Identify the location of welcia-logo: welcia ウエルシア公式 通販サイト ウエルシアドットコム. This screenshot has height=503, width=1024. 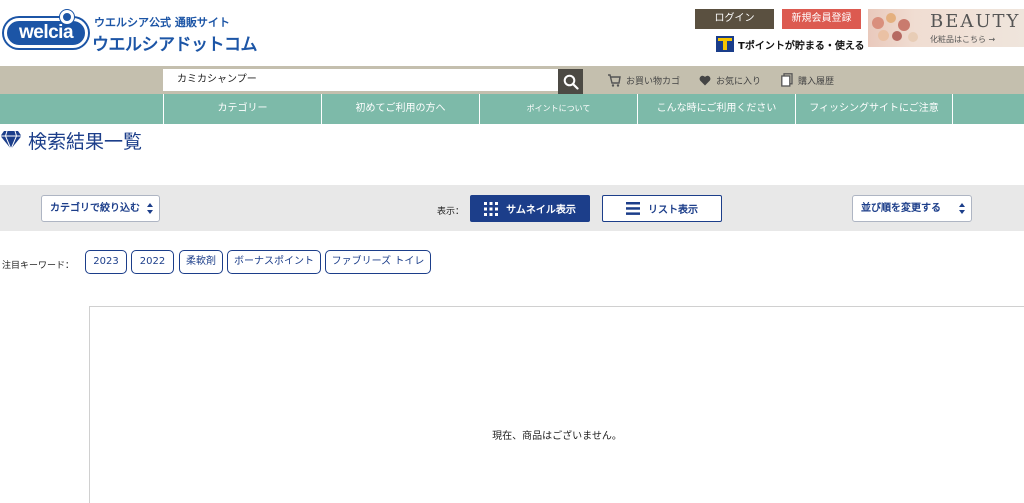
(131, 31).